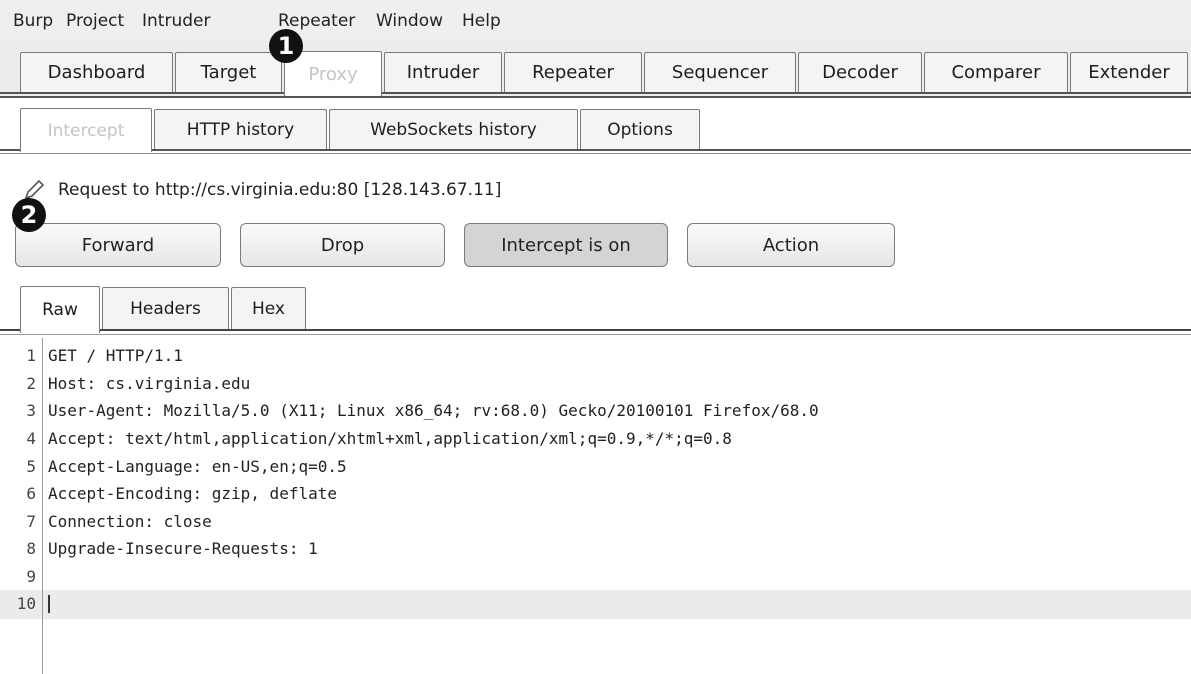  Describe the element at coordinates (31, 576) in the screenshot. I see `line-number: 9` at that location.